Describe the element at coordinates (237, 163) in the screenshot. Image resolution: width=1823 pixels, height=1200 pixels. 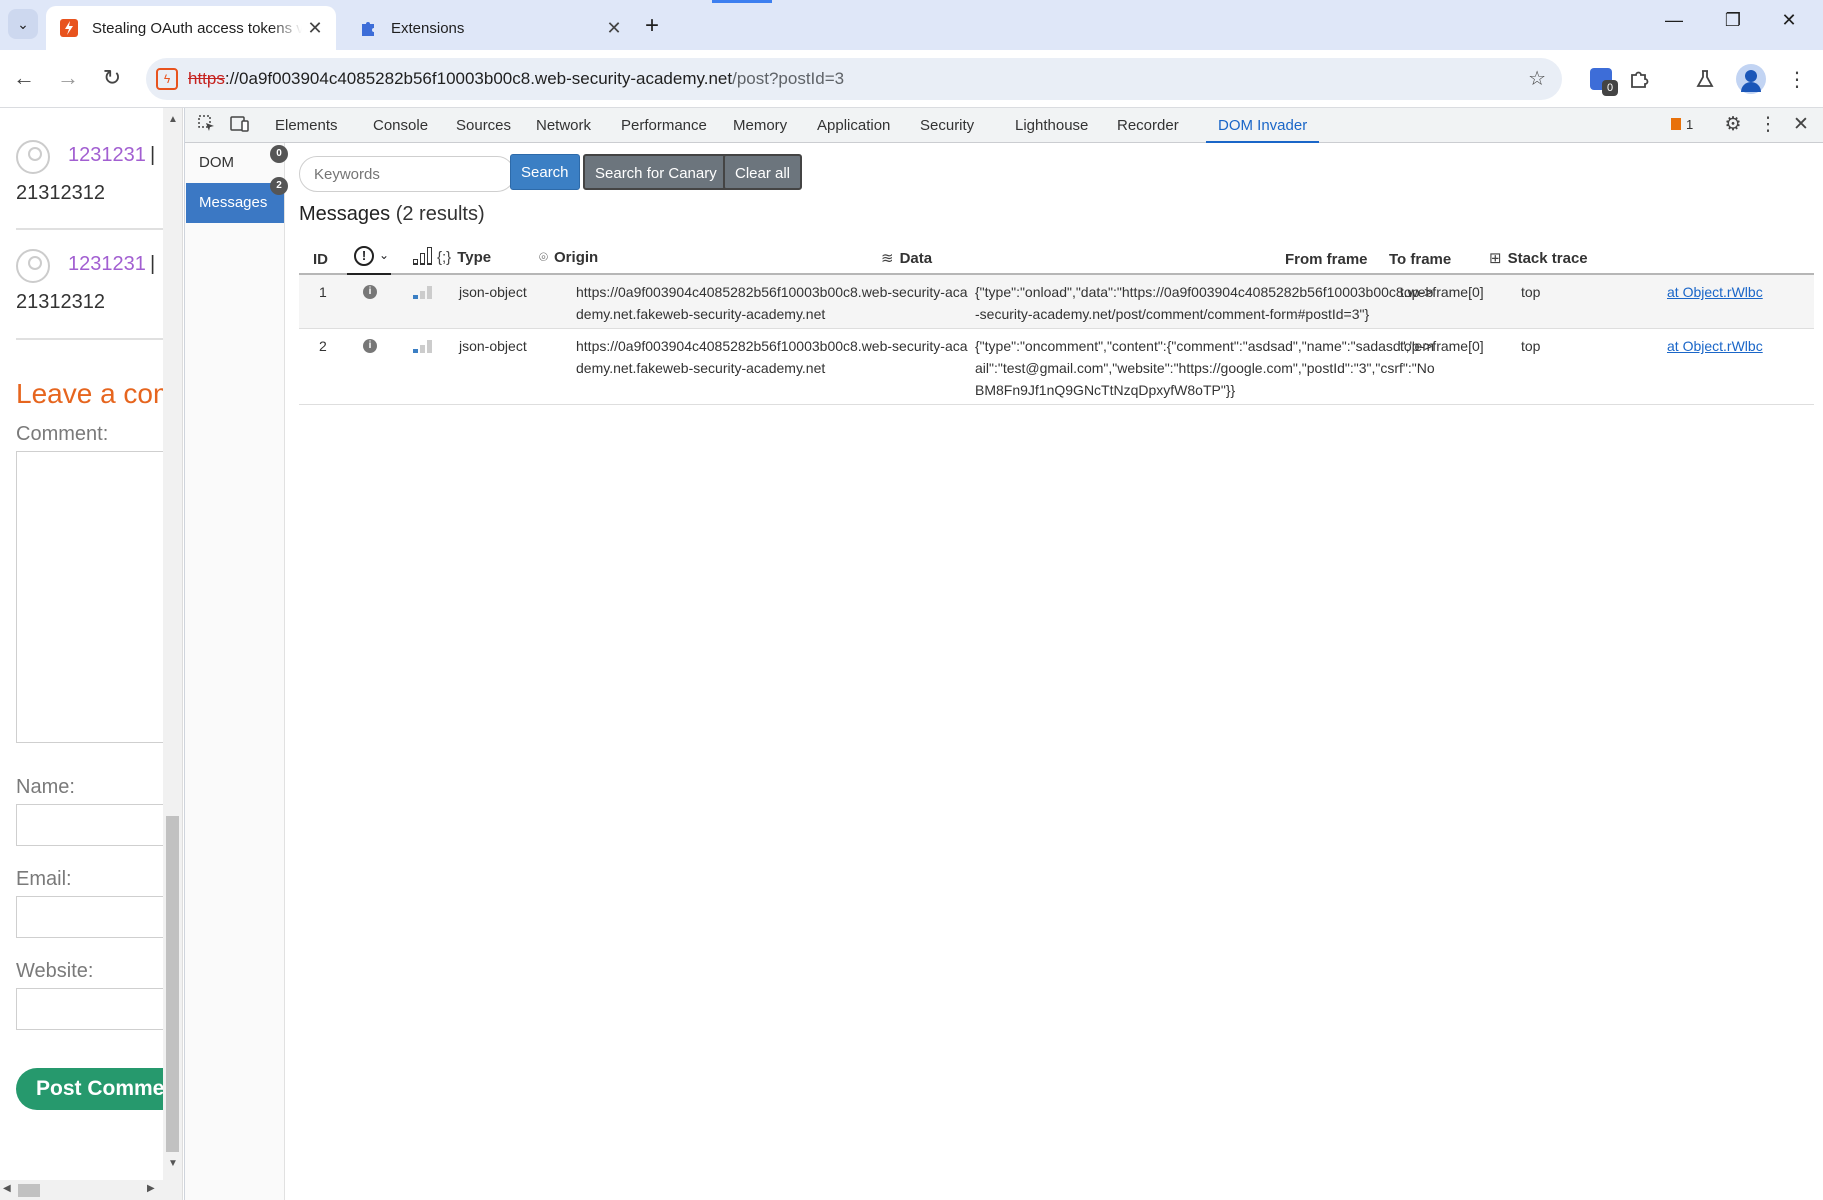
I see `nav-dom: DOM 0` at that location.